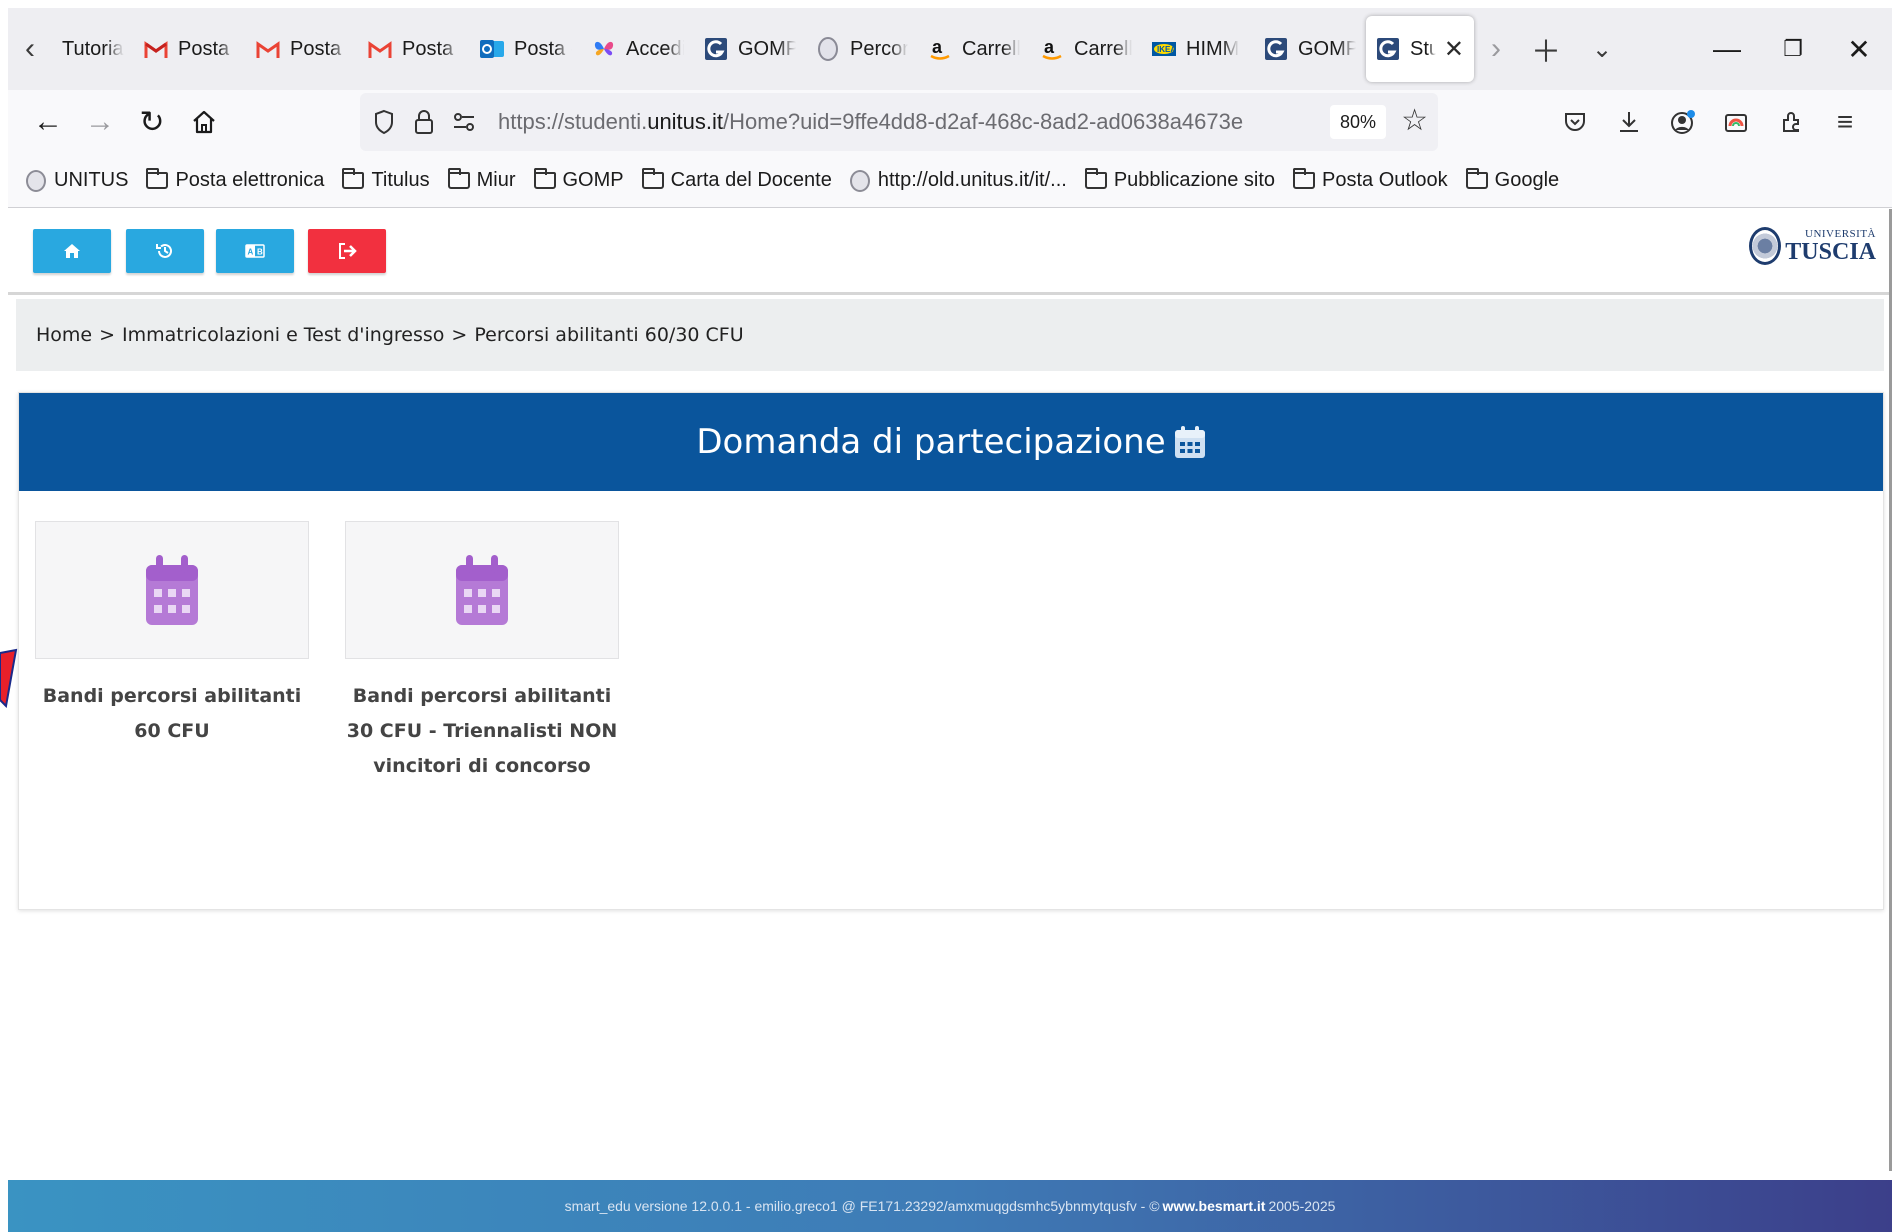 The image size is (1896, 1232). What do you see at coordinates (100, 122) in the screenshot?
I see `forward-icon: →` at bounding box center [100, 122].